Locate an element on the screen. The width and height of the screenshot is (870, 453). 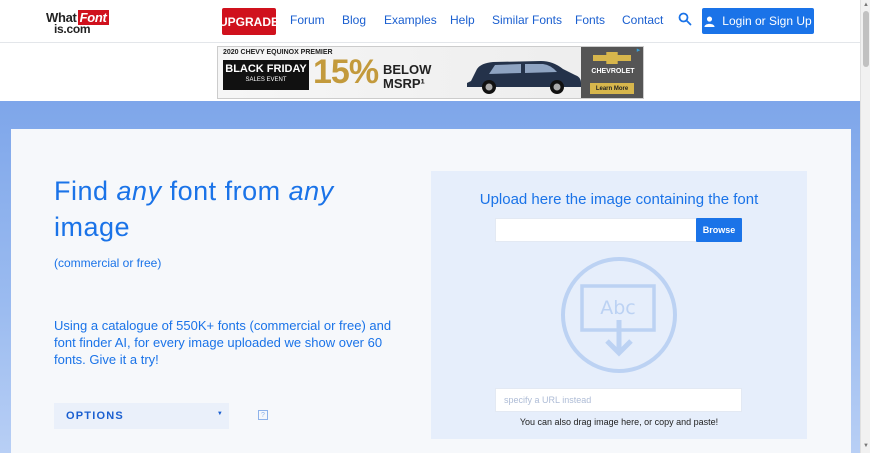
help-icon: ? is located at coordinates (263, 415).